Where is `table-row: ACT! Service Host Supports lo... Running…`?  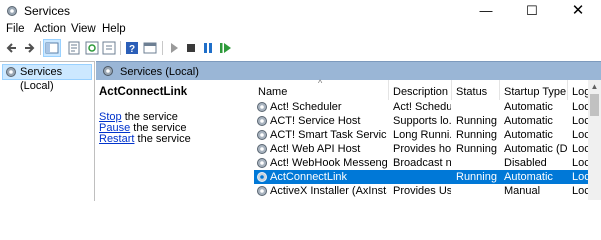
table-row: ACT! Service Host Supports lo... Running… is located at coordinates (423, 121).